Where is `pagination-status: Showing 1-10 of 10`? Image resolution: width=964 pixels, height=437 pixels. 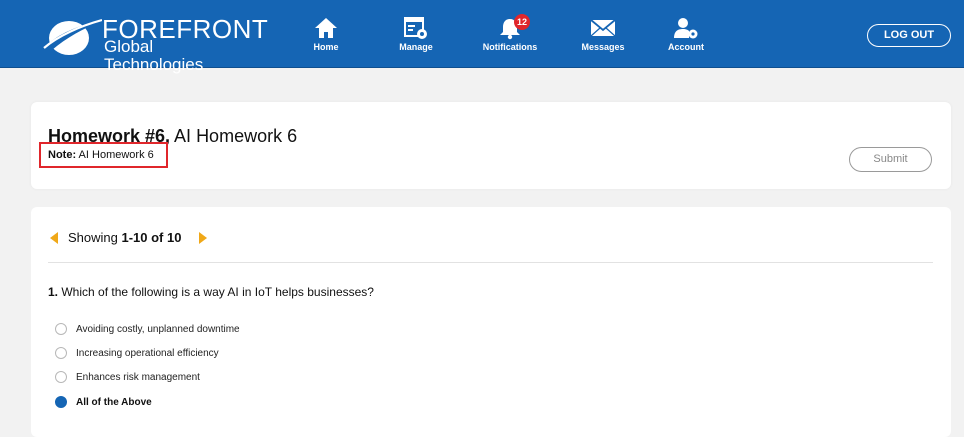 pagination-status: Showing 1-10 of 10 is located at coordinates (124, 238).